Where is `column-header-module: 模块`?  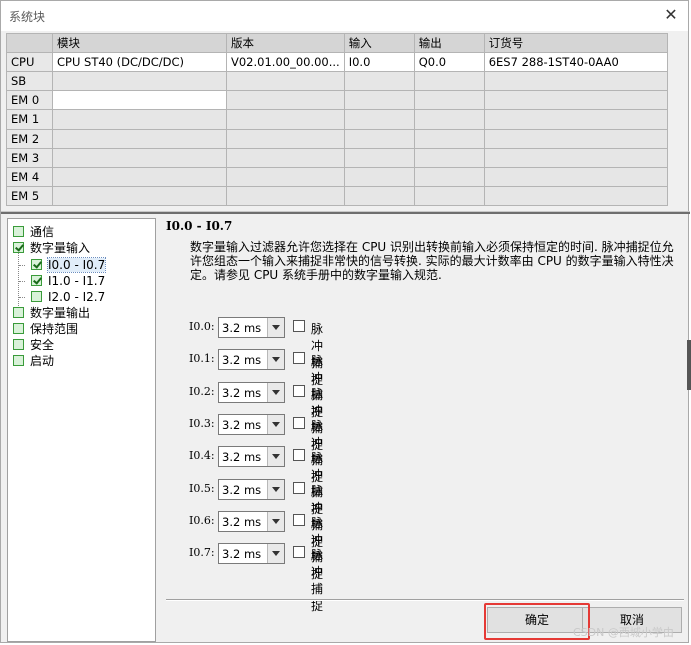 column-header-module: 模块 is located at coordinates (139, 43).